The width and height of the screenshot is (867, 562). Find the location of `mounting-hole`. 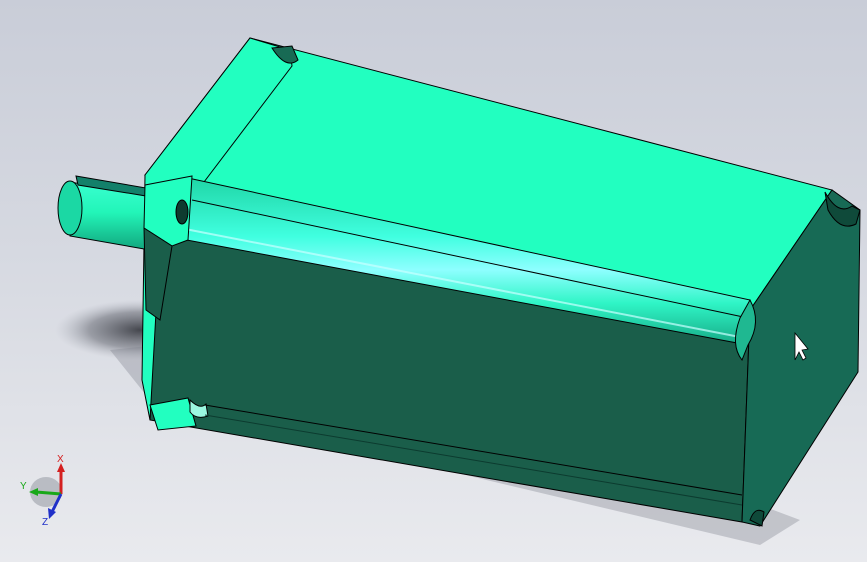

mounting-hole is located at coordinates (182, 212).